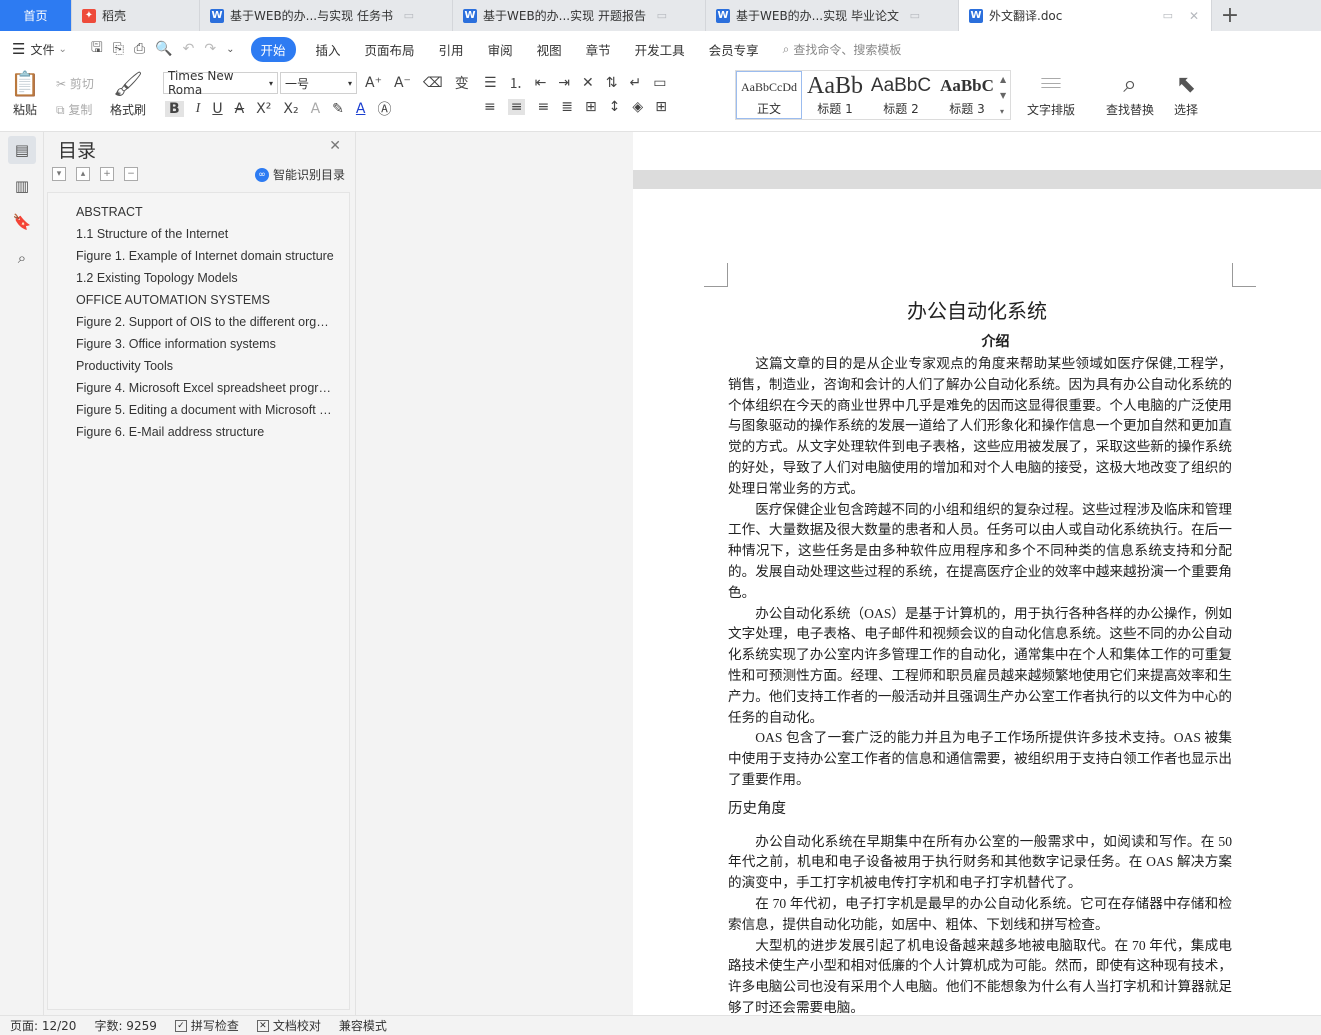  I want to click on font-color-icon: A, so click(361, 109).